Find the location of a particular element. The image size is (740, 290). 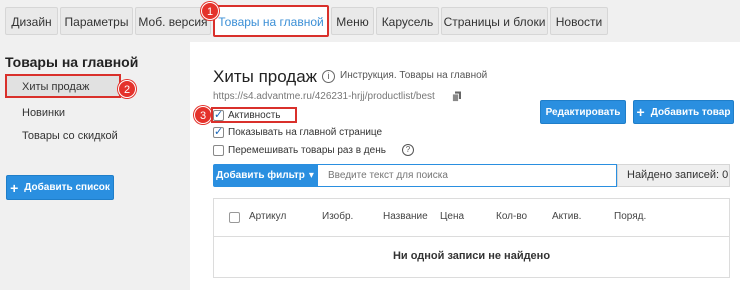

column-quantity: Кол-во is located at coordinates (511, 216).